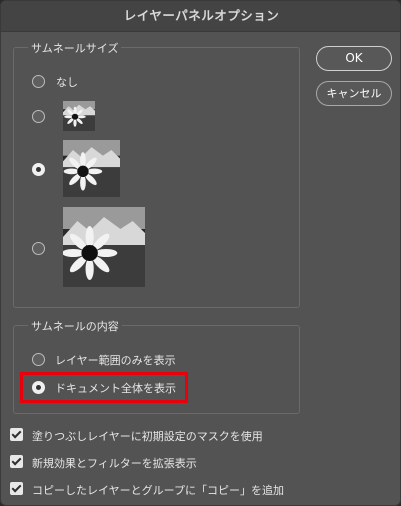 Image resolution: width=401 pixels, height=506 pixels. I want to click on thumb-size-small-radio, so click(38, 116).